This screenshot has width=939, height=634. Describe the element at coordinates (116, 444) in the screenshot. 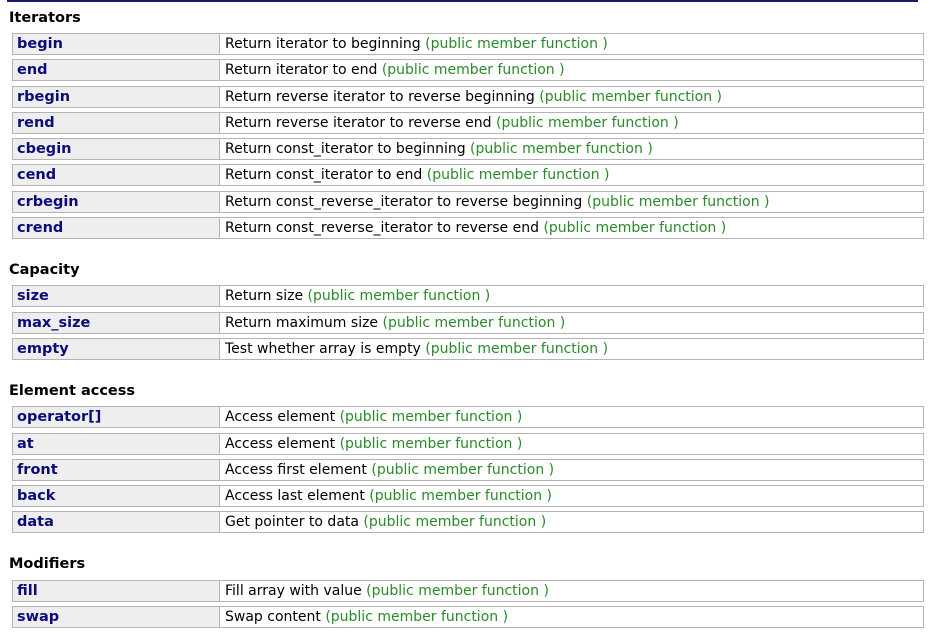

I see `member-link-at: at` at that location.